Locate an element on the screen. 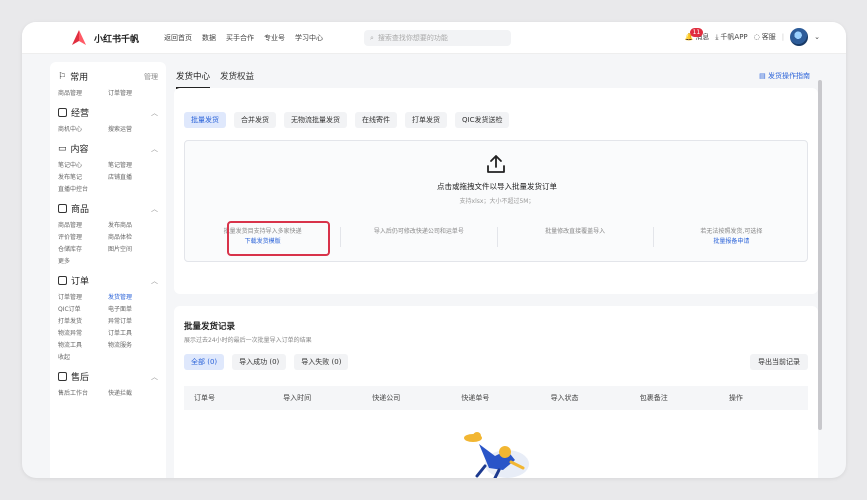 Image resolution: width=867 pixels, height=500 pixels. chip-online-send: 在线寄件 is located at coordinates (376, 120).